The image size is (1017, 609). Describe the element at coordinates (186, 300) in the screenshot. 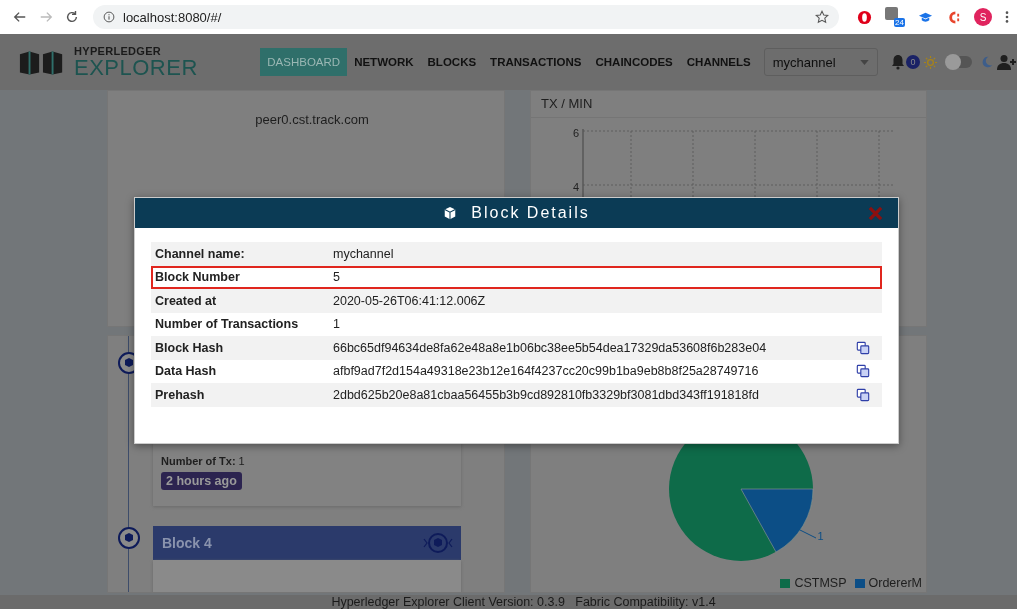

I see `field-label: Created at` at that location.